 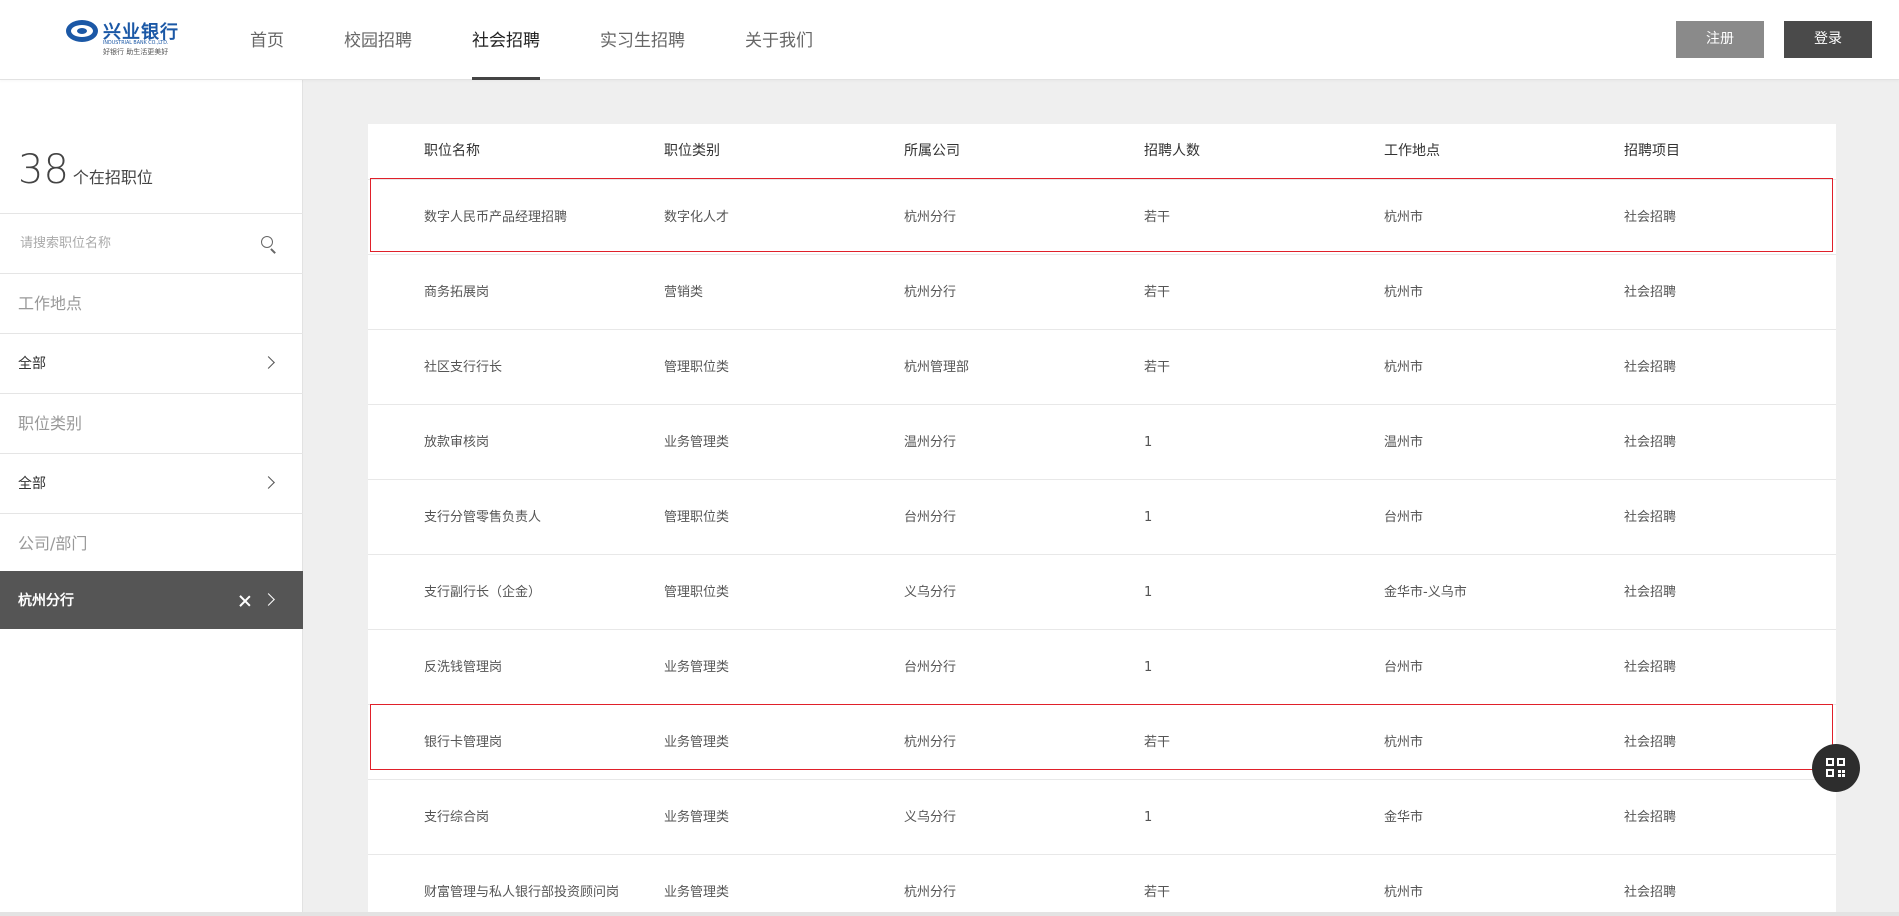 What do you see at coordinates (151, 483) in the screenshot?
I see `job-category-filter: 全部` at bounding box center [151, 483].